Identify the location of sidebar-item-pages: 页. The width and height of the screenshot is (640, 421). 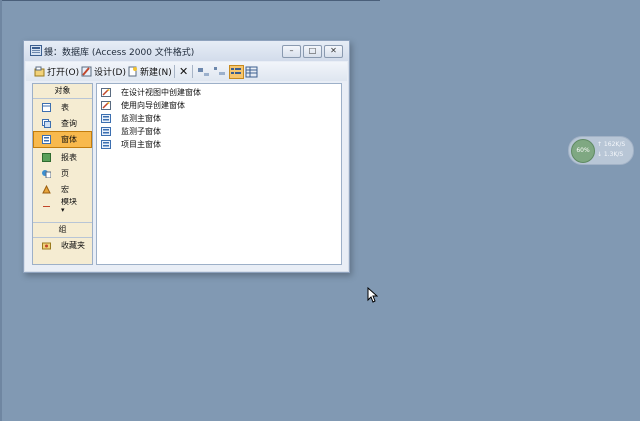
(62, 173).